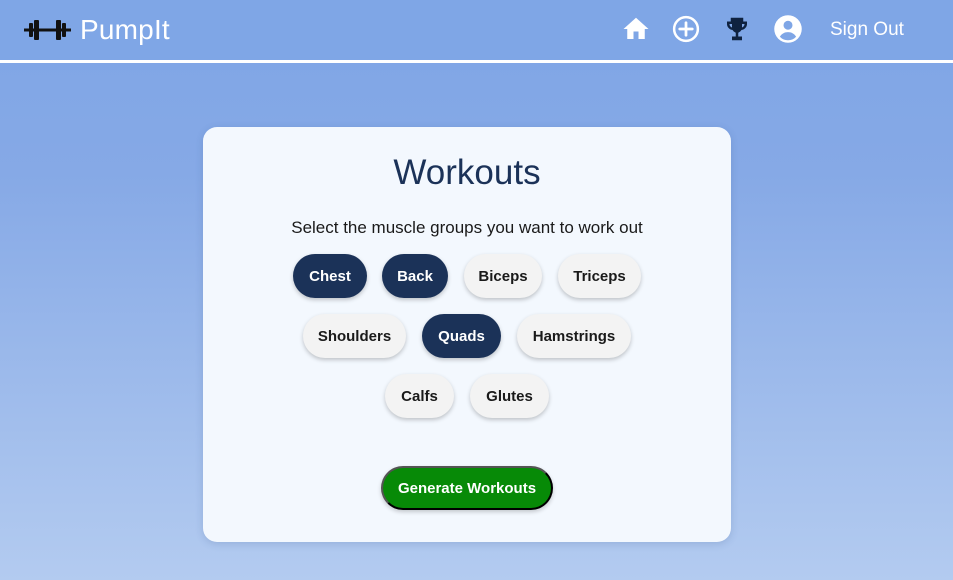 This screenshot has height=580, width=953. Describe the element at coordinates (330, 276) in the screenshot. I see `chip-chest: Chest` at that location.